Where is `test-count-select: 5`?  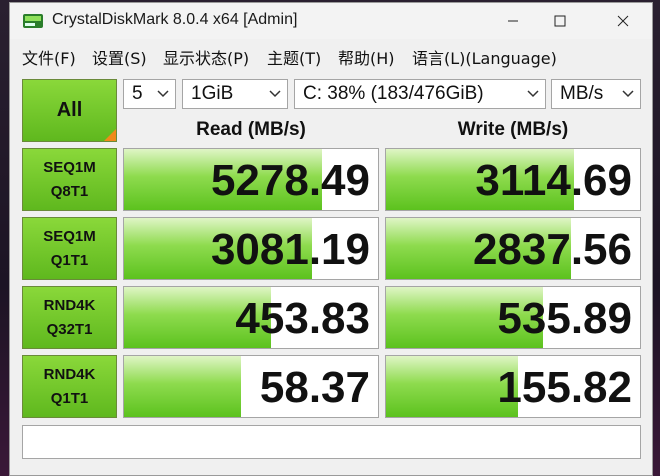
test-count-select: 5 is located at coordinates (149, 94).